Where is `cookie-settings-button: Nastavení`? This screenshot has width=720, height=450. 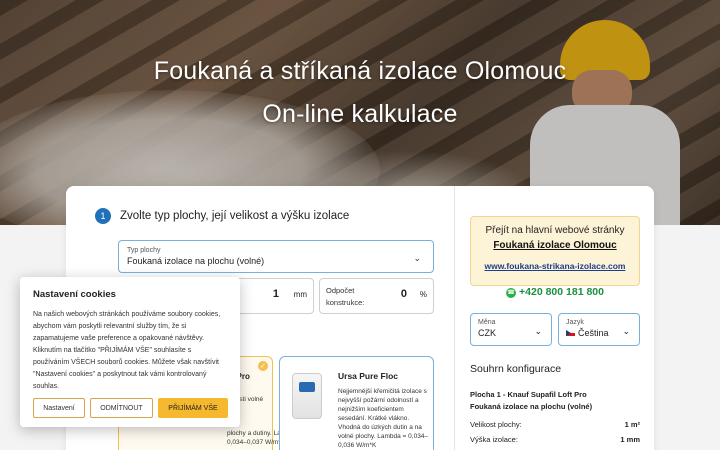 cookie-settings-button: Nastavení is located at coordinates (59, 408).